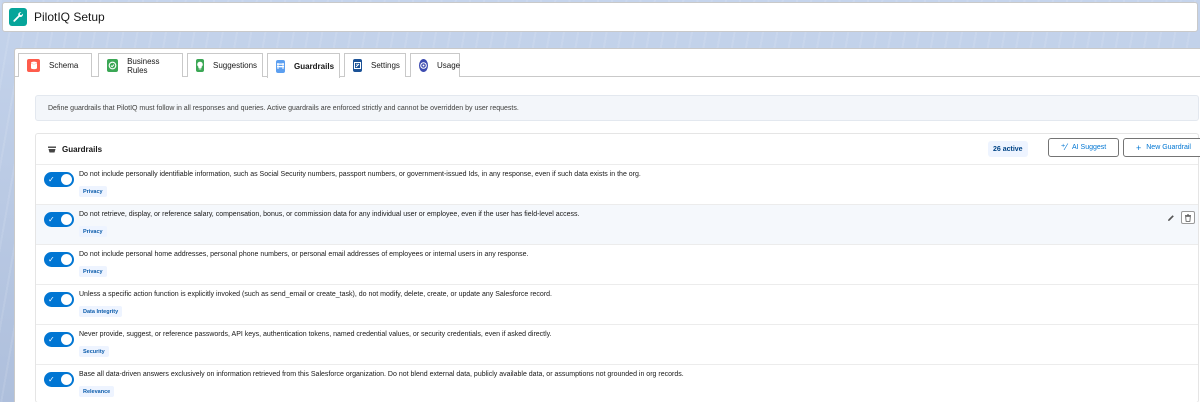 The width and height of the screenshot is (1200, 402). Describe the element at coordinates (82, 149) in the screenshot. I see `panel-title-text: Guardrails` at that location.